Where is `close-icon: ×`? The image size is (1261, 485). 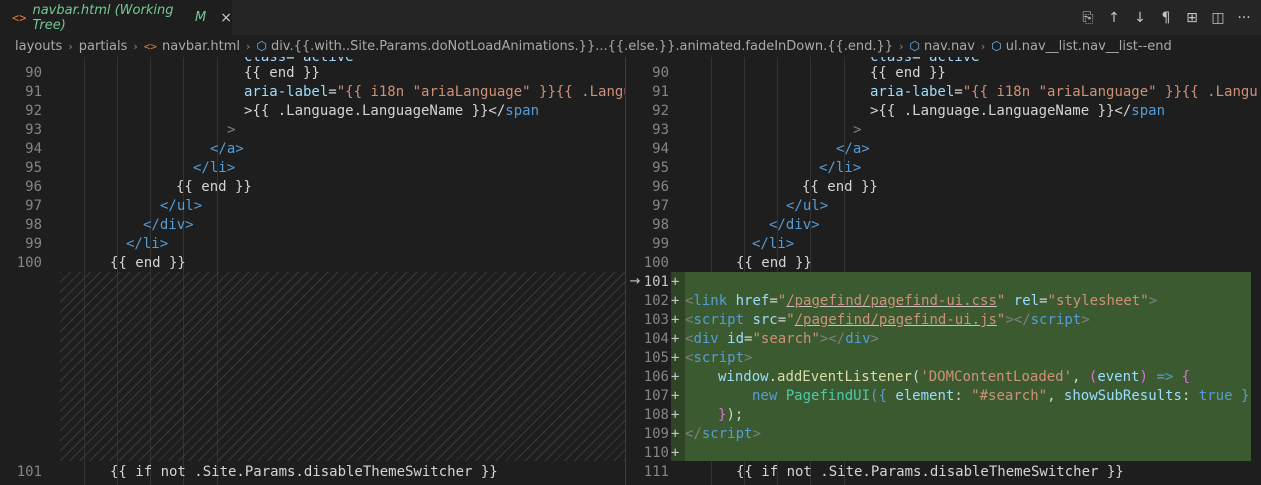 close-icon: × is located at coordinates (226, 18).